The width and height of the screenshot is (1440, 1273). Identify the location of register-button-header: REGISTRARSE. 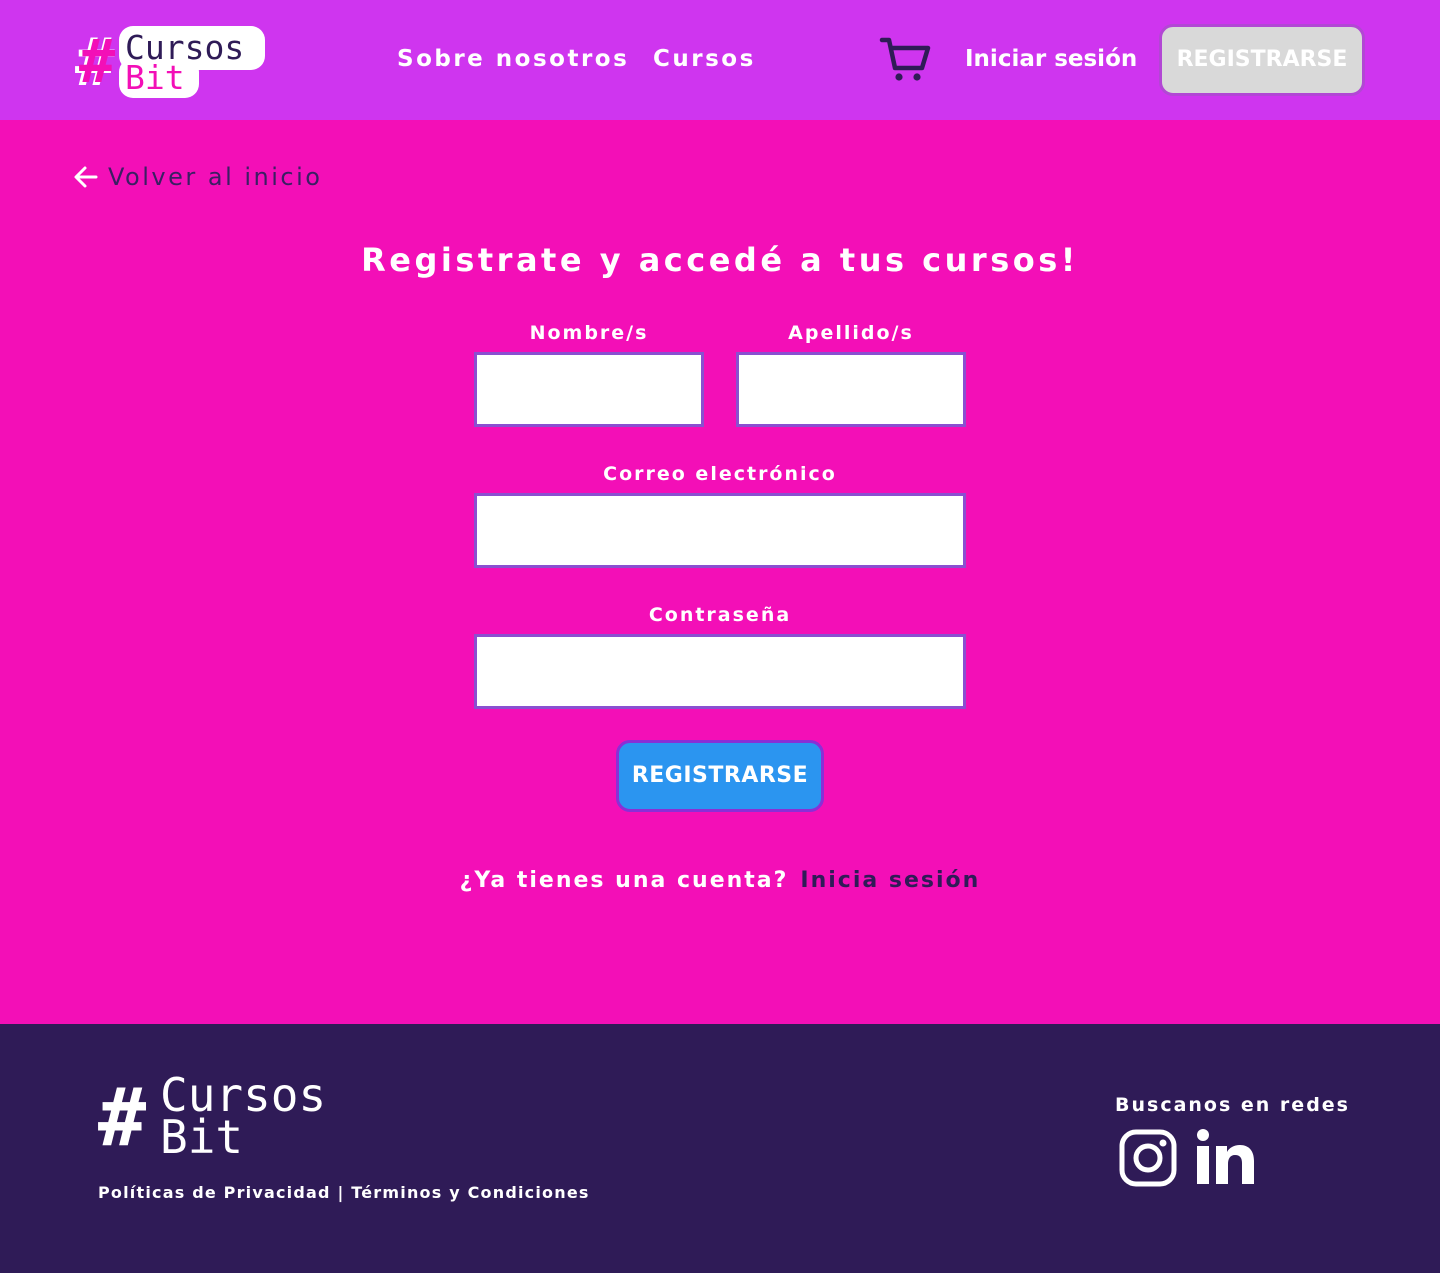
(1262, 60).